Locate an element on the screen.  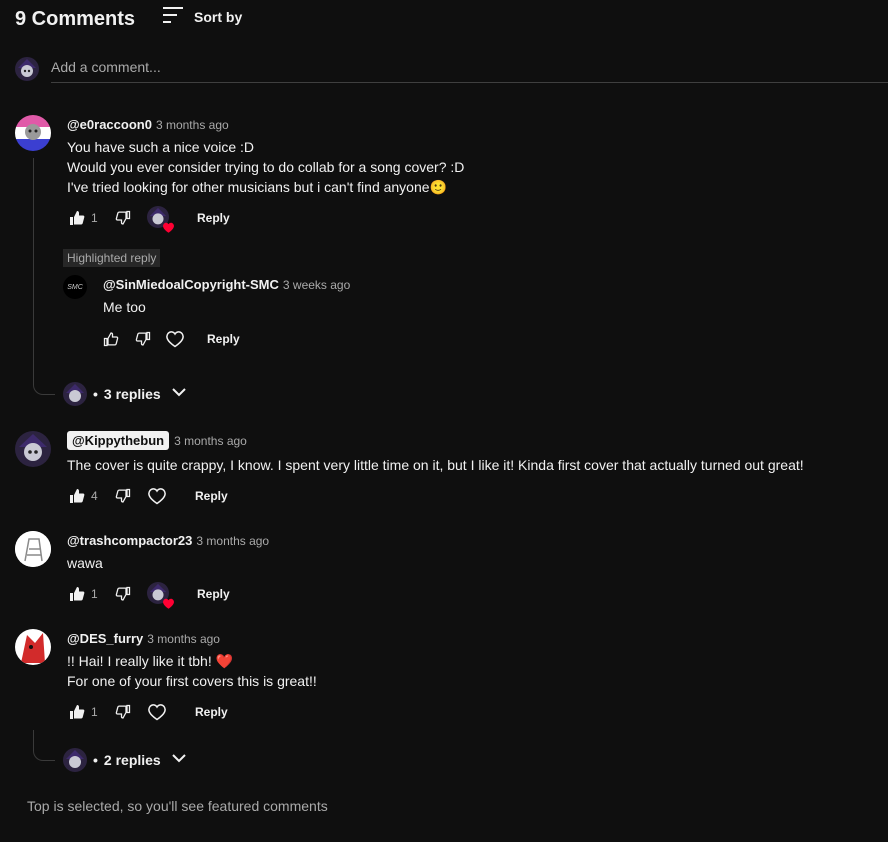
like-count: 4 is located at coordinates (94, 496).